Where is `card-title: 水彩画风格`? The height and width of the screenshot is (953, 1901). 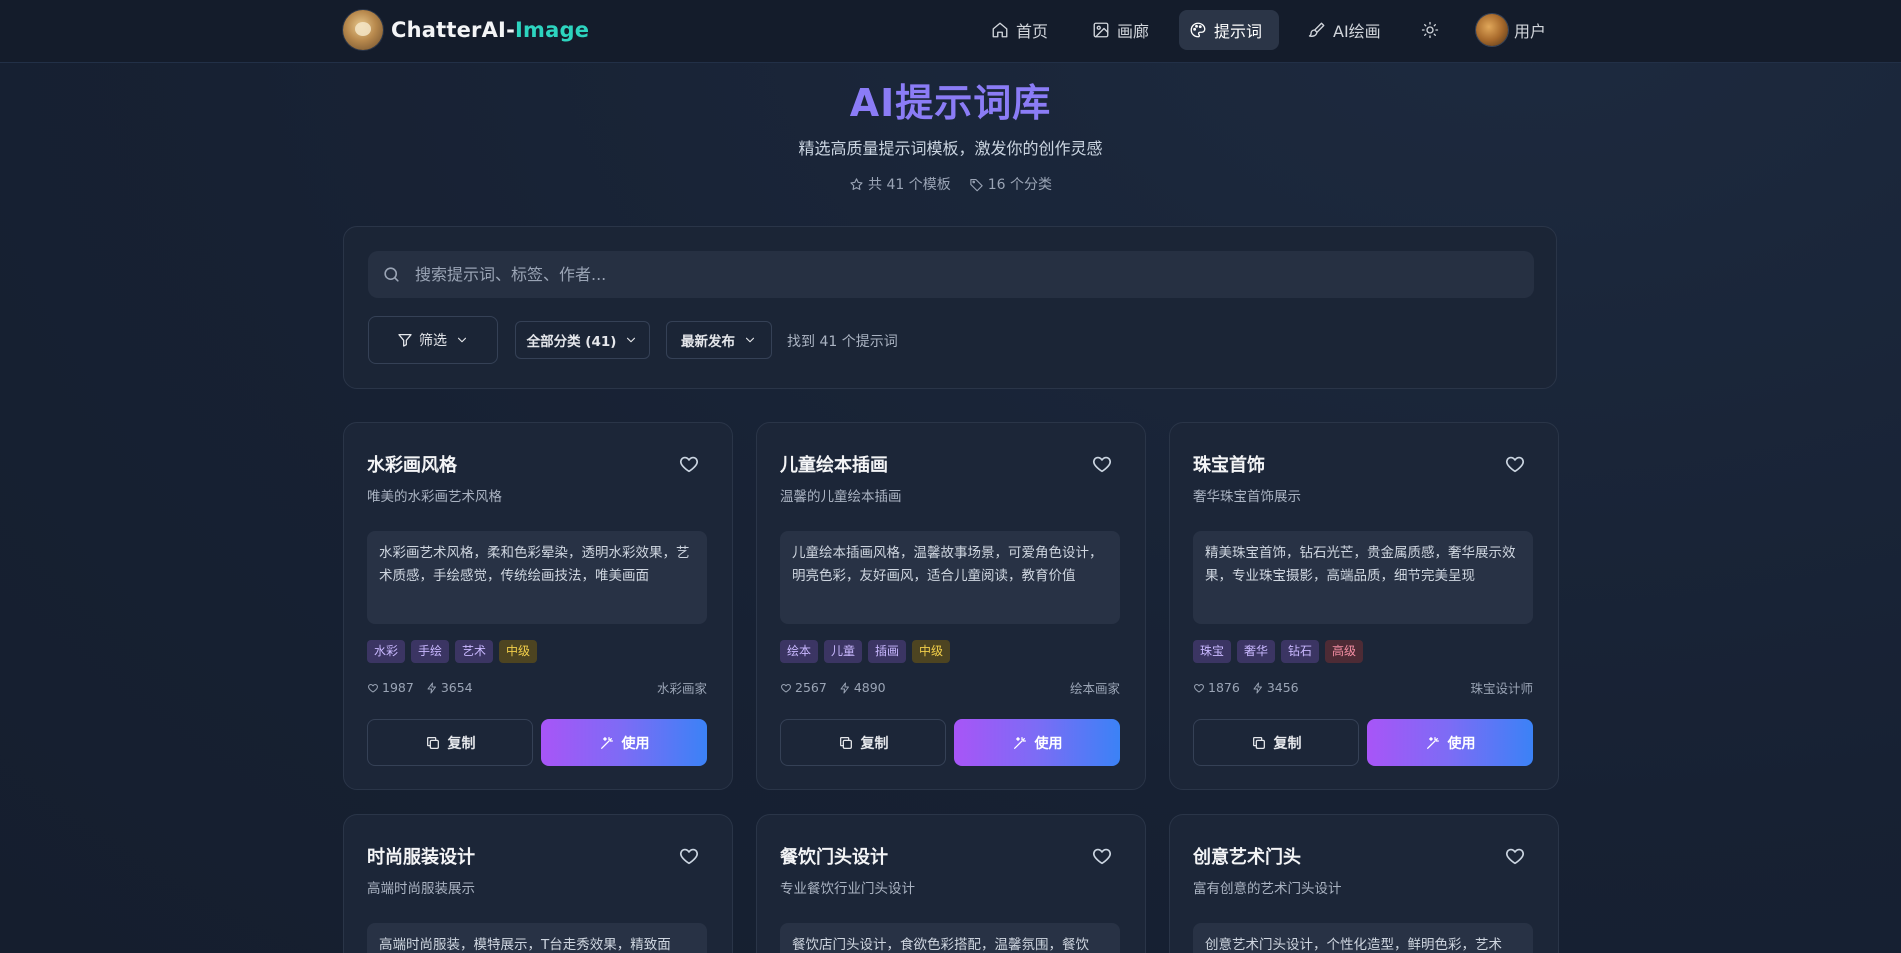
card-title: 水彩画风格 is located at coordinates (412, 465).